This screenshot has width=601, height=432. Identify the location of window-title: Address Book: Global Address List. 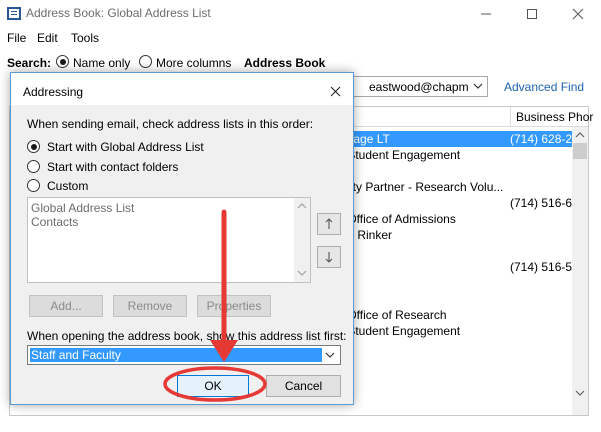
(118, 13).